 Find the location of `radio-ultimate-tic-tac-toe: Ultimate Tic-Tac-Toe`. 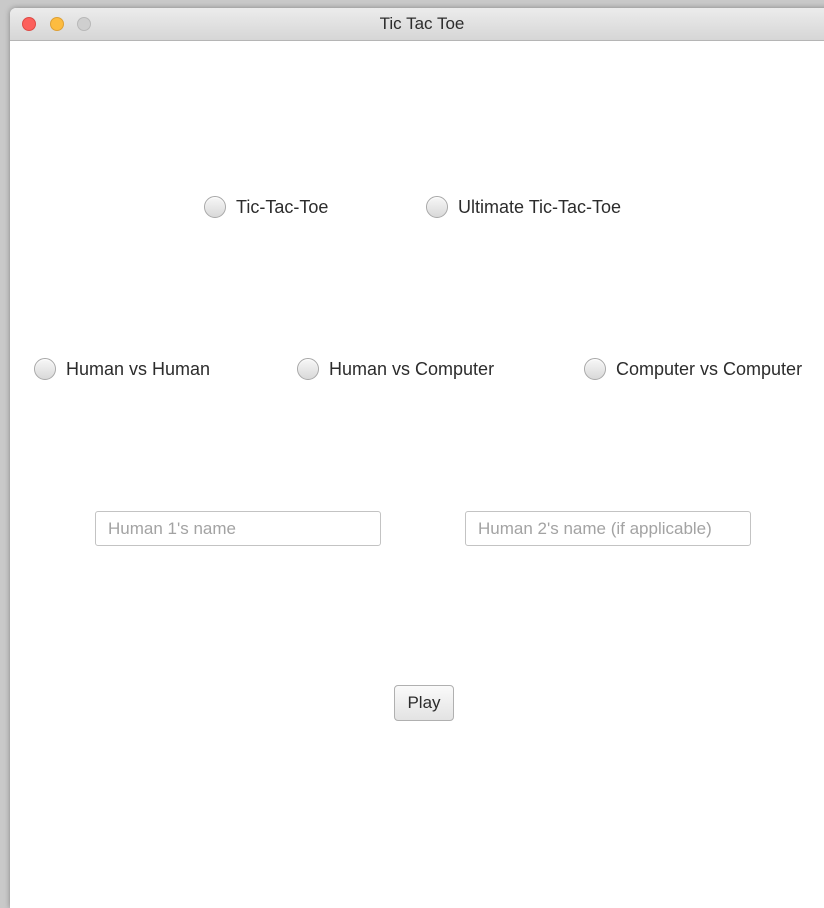

radio-ultimate-tic-tac-toe: Ultimate Tic-Tac-Toe is located at coordinates (523, 207).